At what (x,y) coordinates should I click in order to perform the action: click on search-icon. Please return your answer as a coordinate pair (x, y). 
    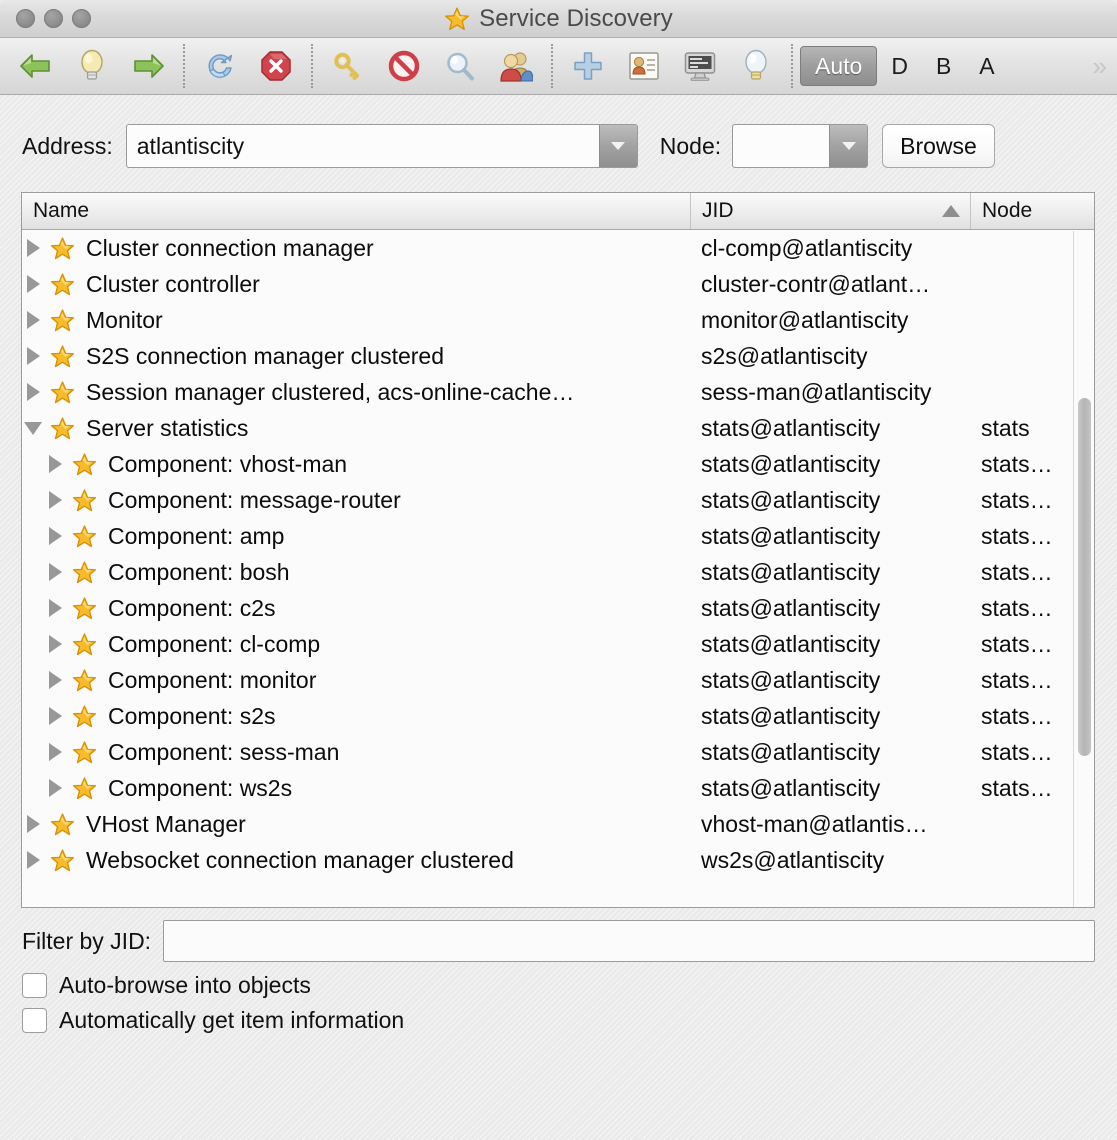
    Looking at the image, I should click on (460, 66).